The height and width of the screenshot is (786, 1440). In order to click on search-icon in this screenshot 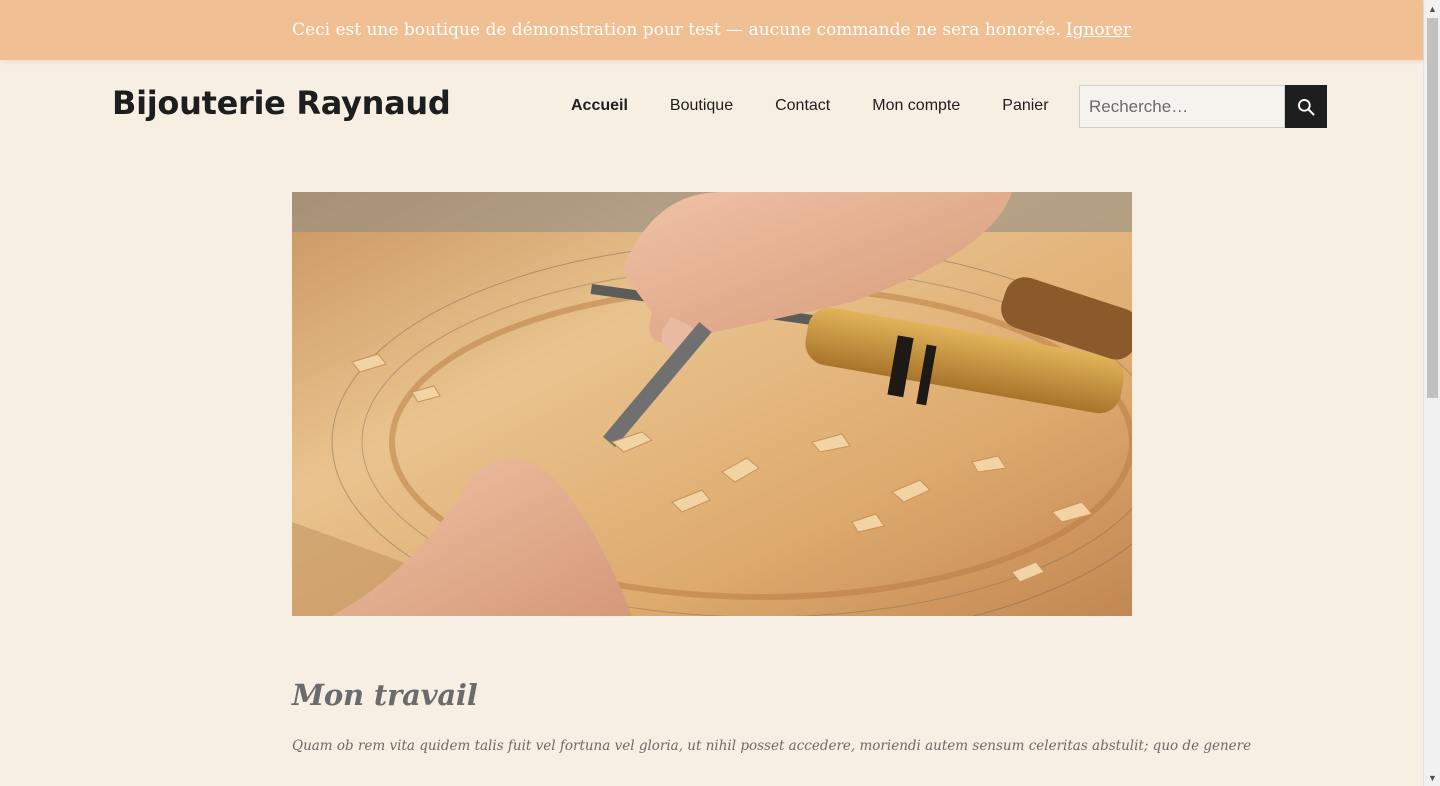, I will do `click(1306, 106)`.